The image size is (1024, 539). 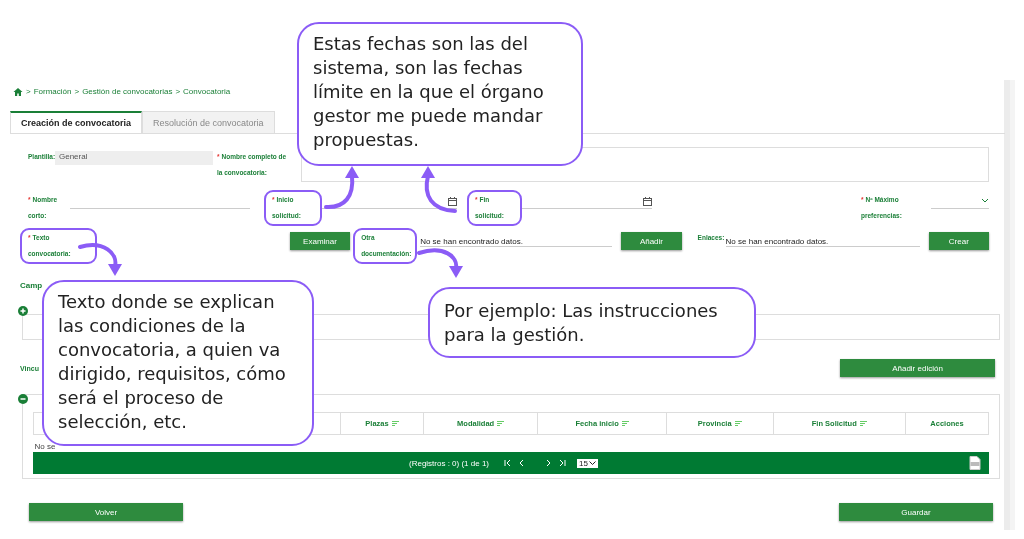 I want to click on annotation-tooltip: Estas fechas son las del sistema, son las fechas límite en la que el órgano gestor me puede mandar propuestas., so click(x=440, y=94).